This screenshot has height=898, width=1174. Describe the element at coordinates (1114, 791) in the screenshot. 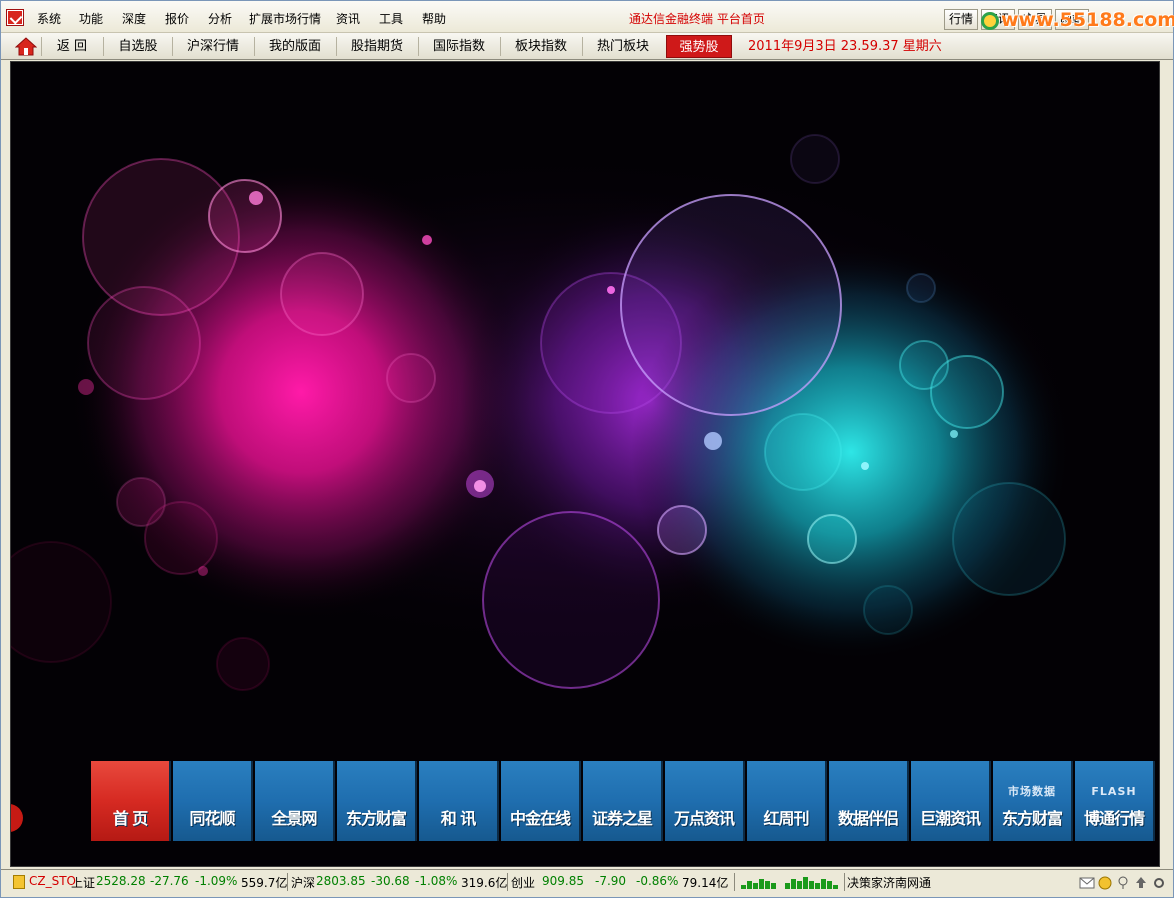

I see `tile-sub-label: FLASH` at that location.